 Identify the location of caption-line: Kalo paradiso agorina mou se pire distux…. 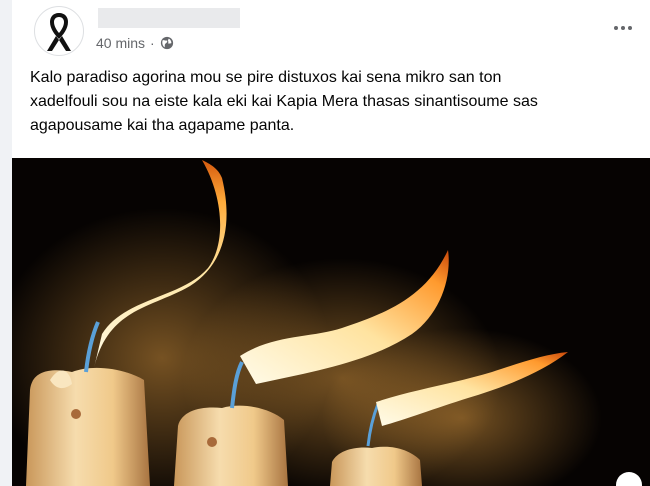
(266, 77).